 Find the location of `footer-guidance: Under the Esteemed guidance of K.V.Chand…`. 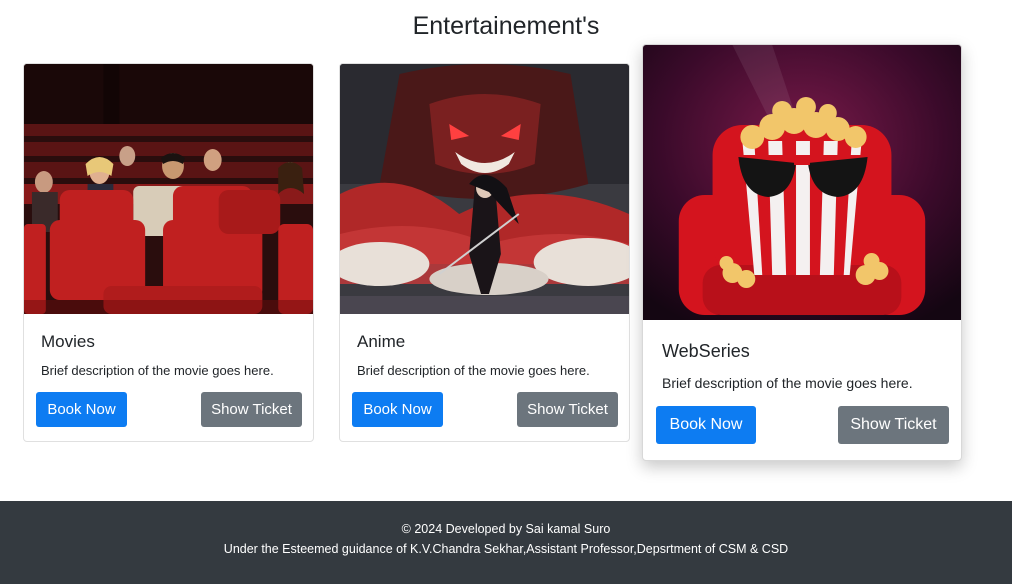

footer-guidance: Under the Esteemed guidance of K.V.Chand… is located at coordinates (506, 549).